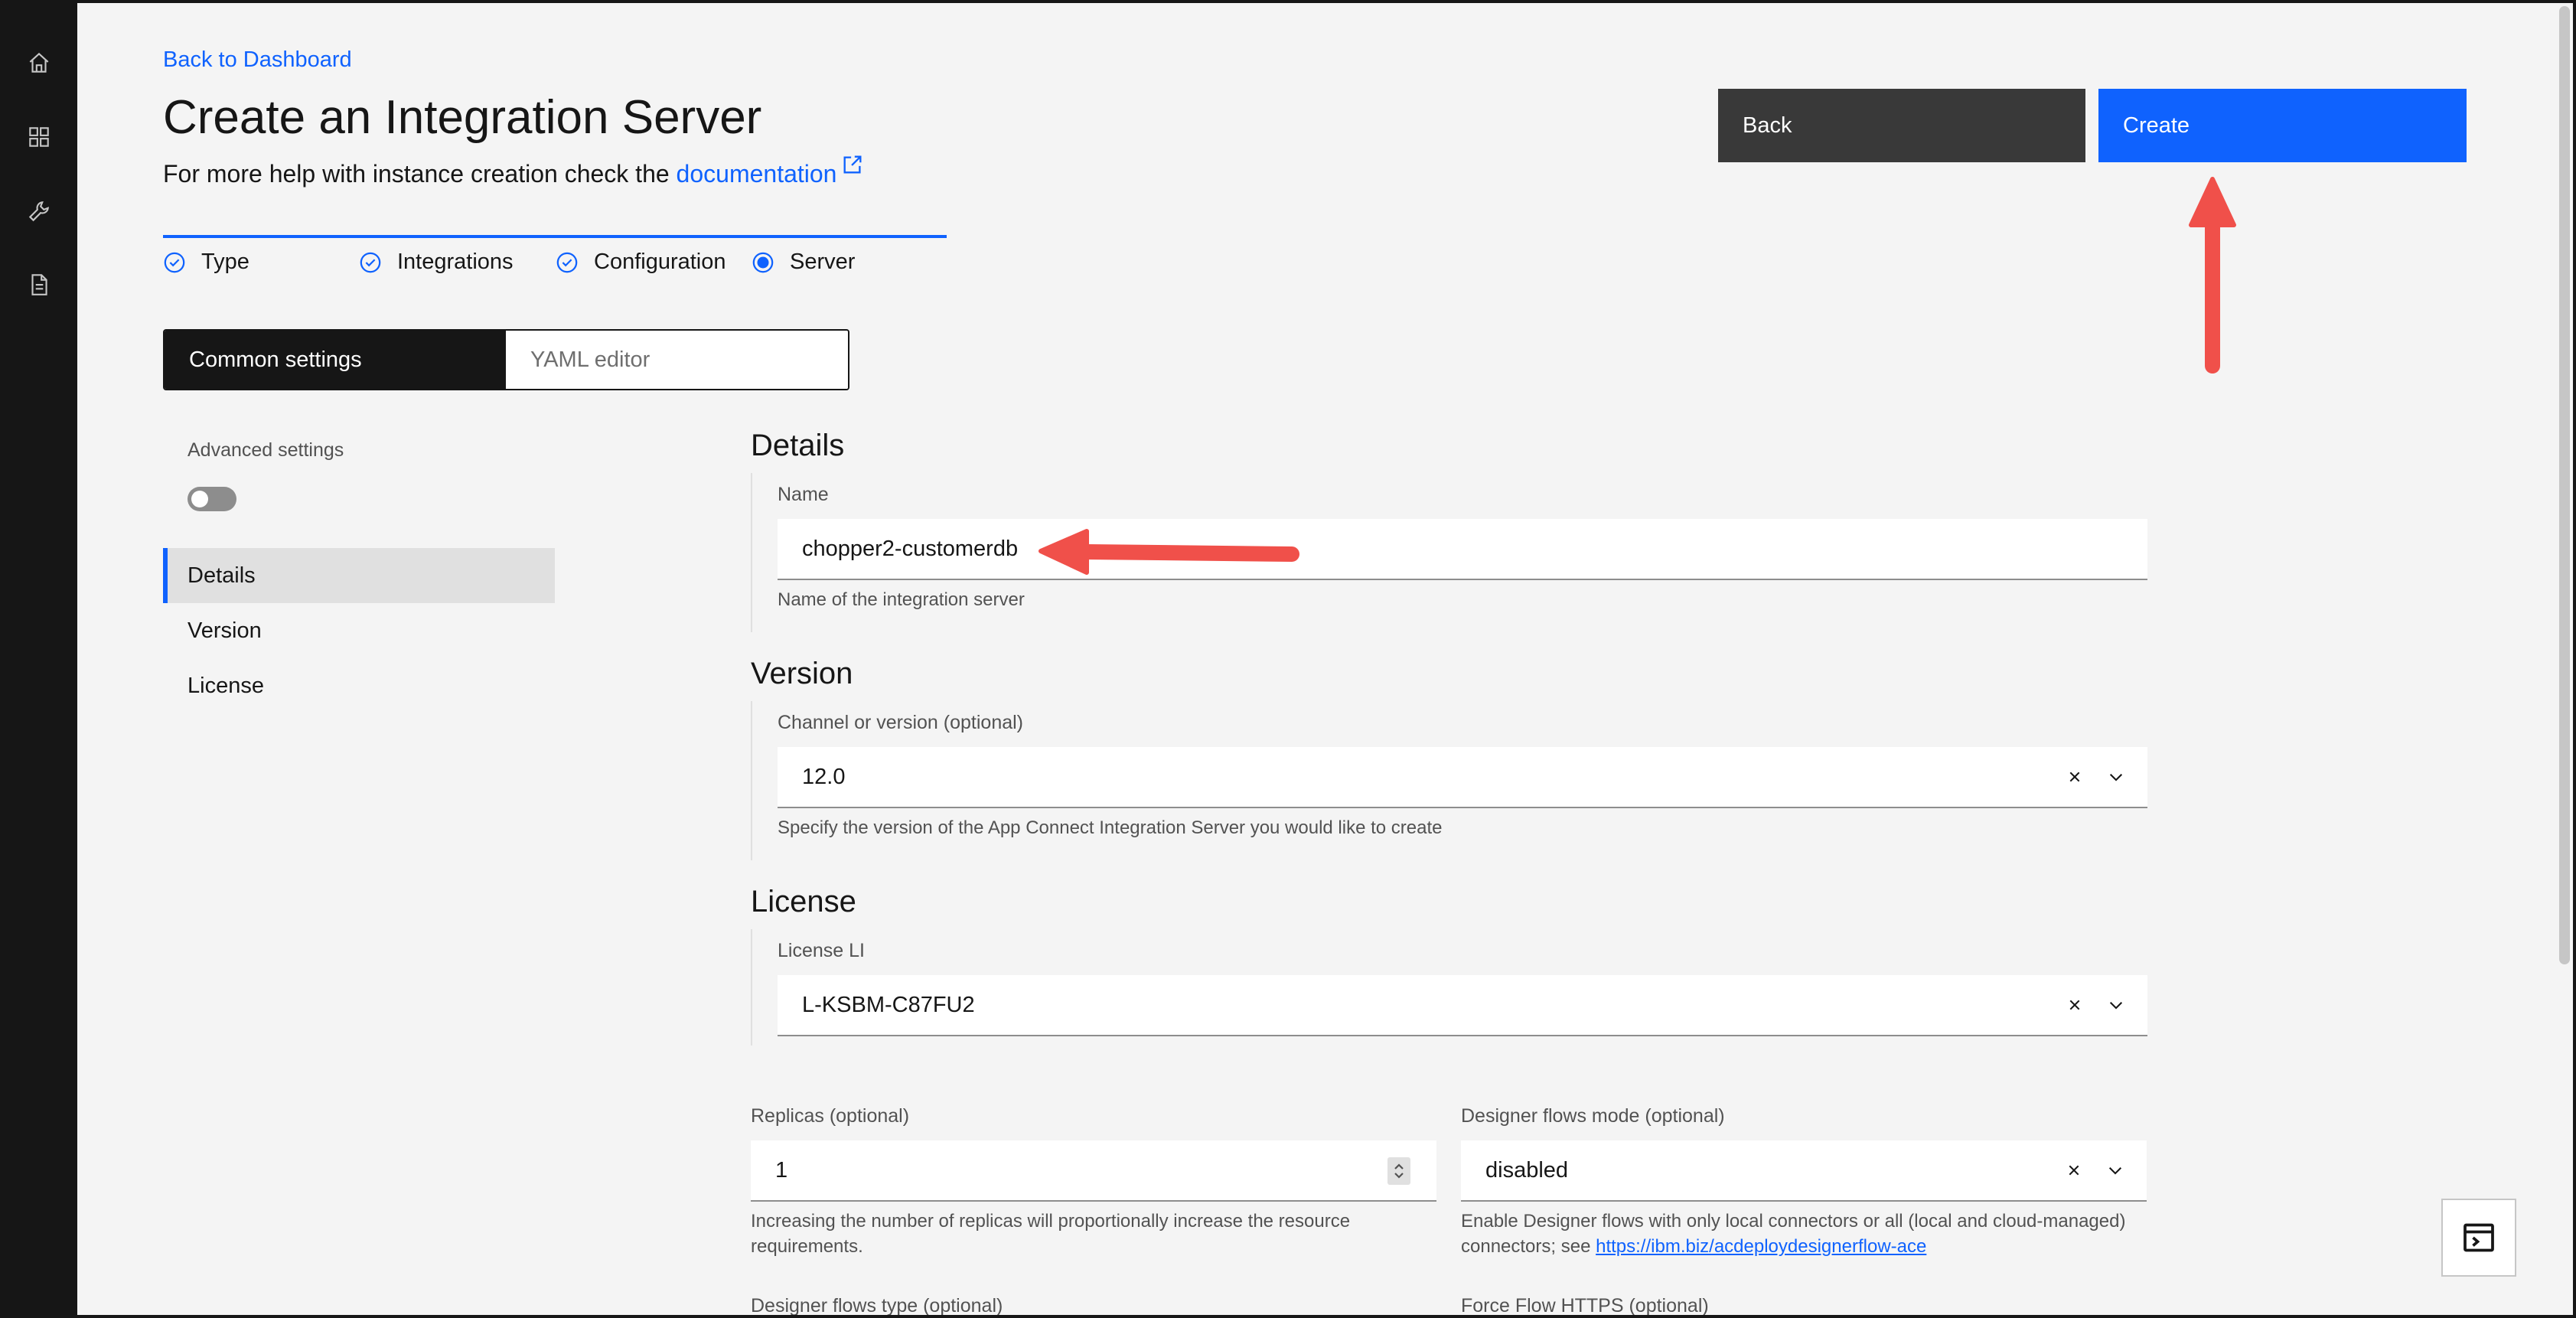 The width and height of the screenshot is (2576, 1318). What do you see at coordinates (212, 499) in the screenshot?
I see `advanced-settings-toggle` at bounding box center [212, 499].